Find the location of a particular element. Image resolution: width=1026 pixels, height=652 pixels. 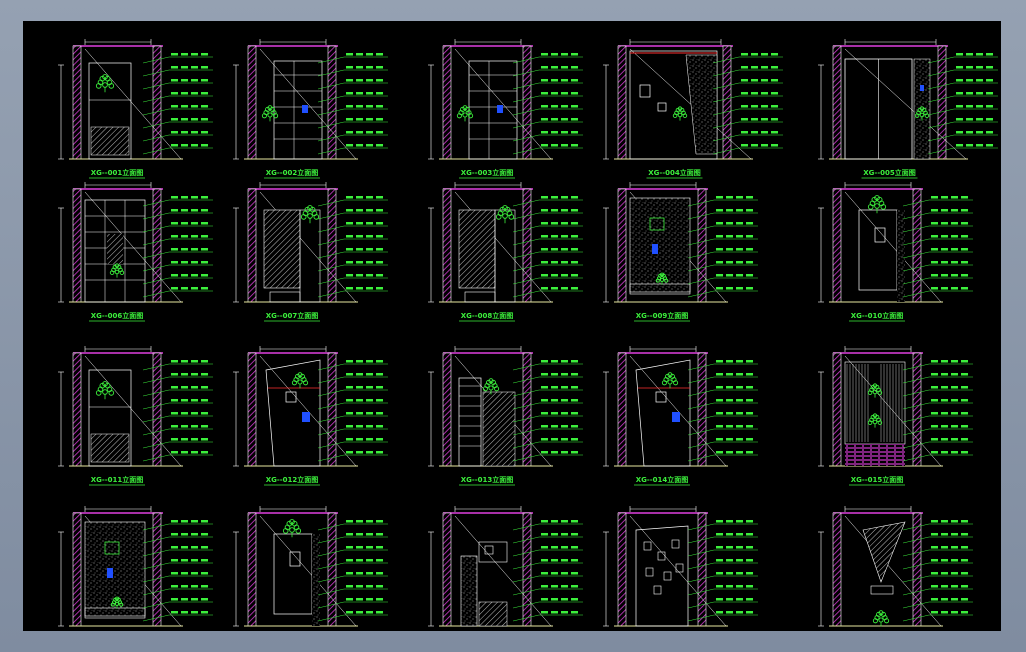

wall-panel is located at coordinates (293, 574).